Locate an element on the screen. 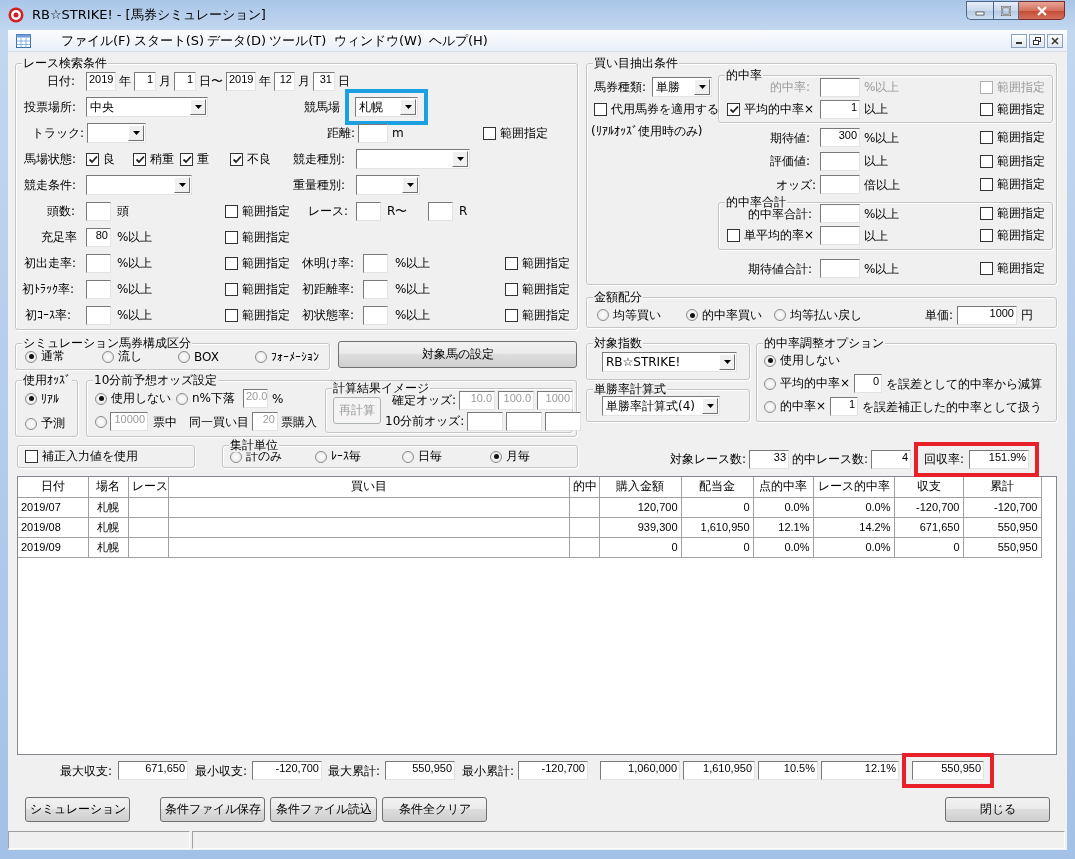 This screenshot has height=859, width=1075. menu-item: ファイル(F) is located at coordinates (96, 40).